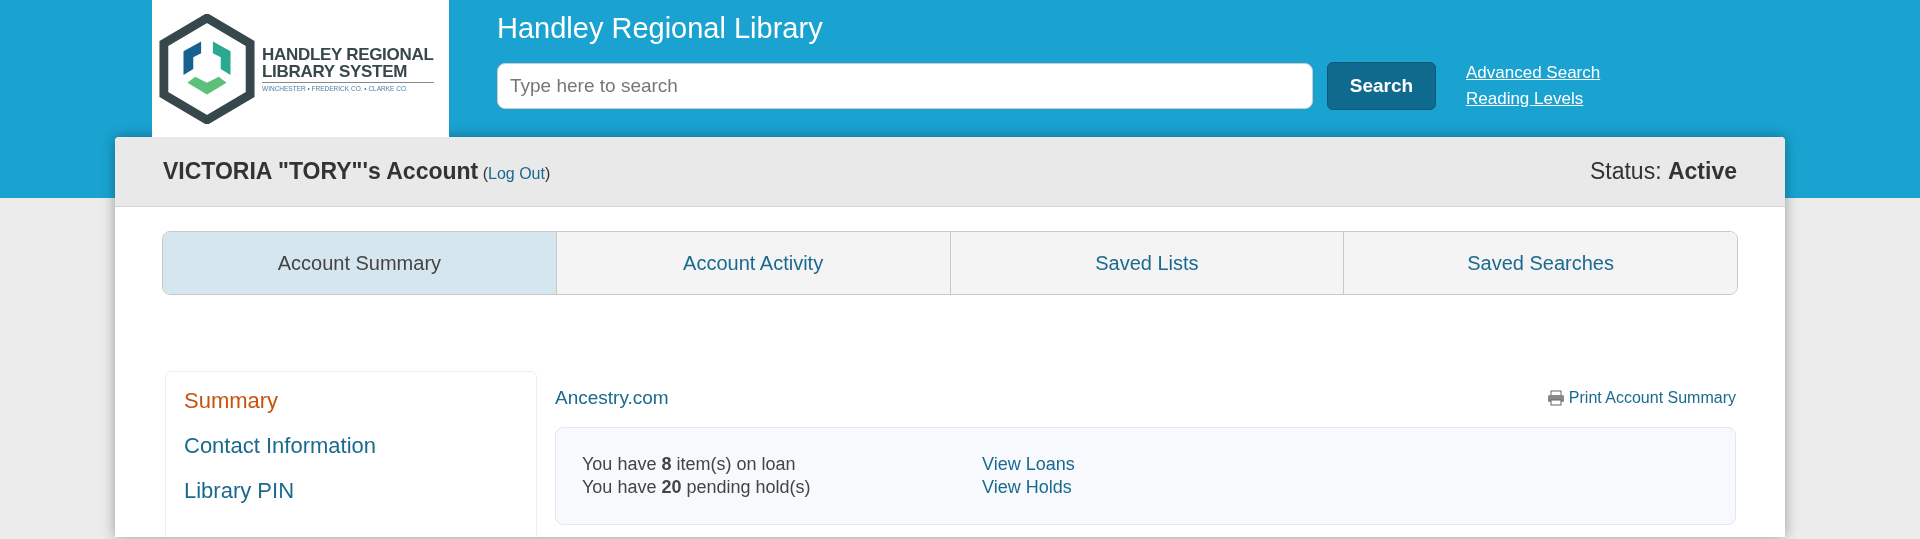  Describe the element at coordinates (359, 263) in the screenshot. I see `tab: Account Summary` at that location.